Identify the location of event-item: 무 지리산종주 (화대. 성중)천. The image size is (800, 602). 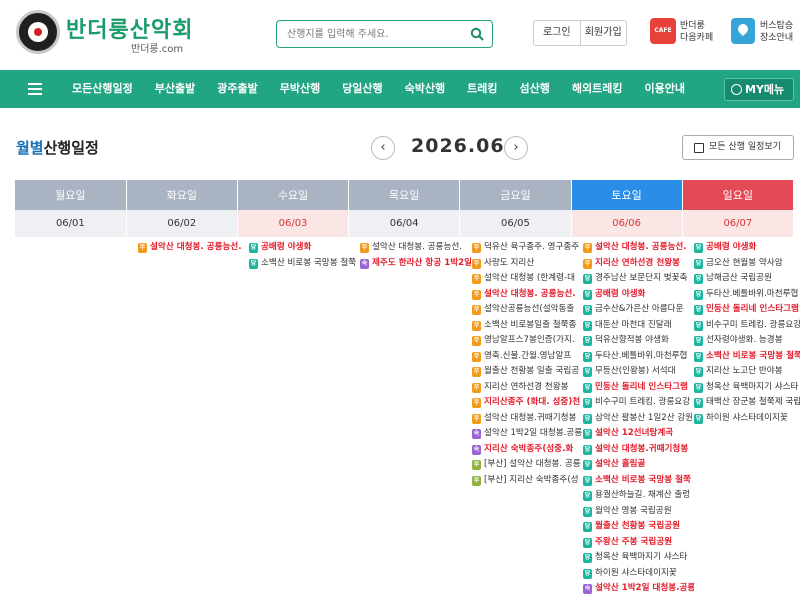
(527, 403).